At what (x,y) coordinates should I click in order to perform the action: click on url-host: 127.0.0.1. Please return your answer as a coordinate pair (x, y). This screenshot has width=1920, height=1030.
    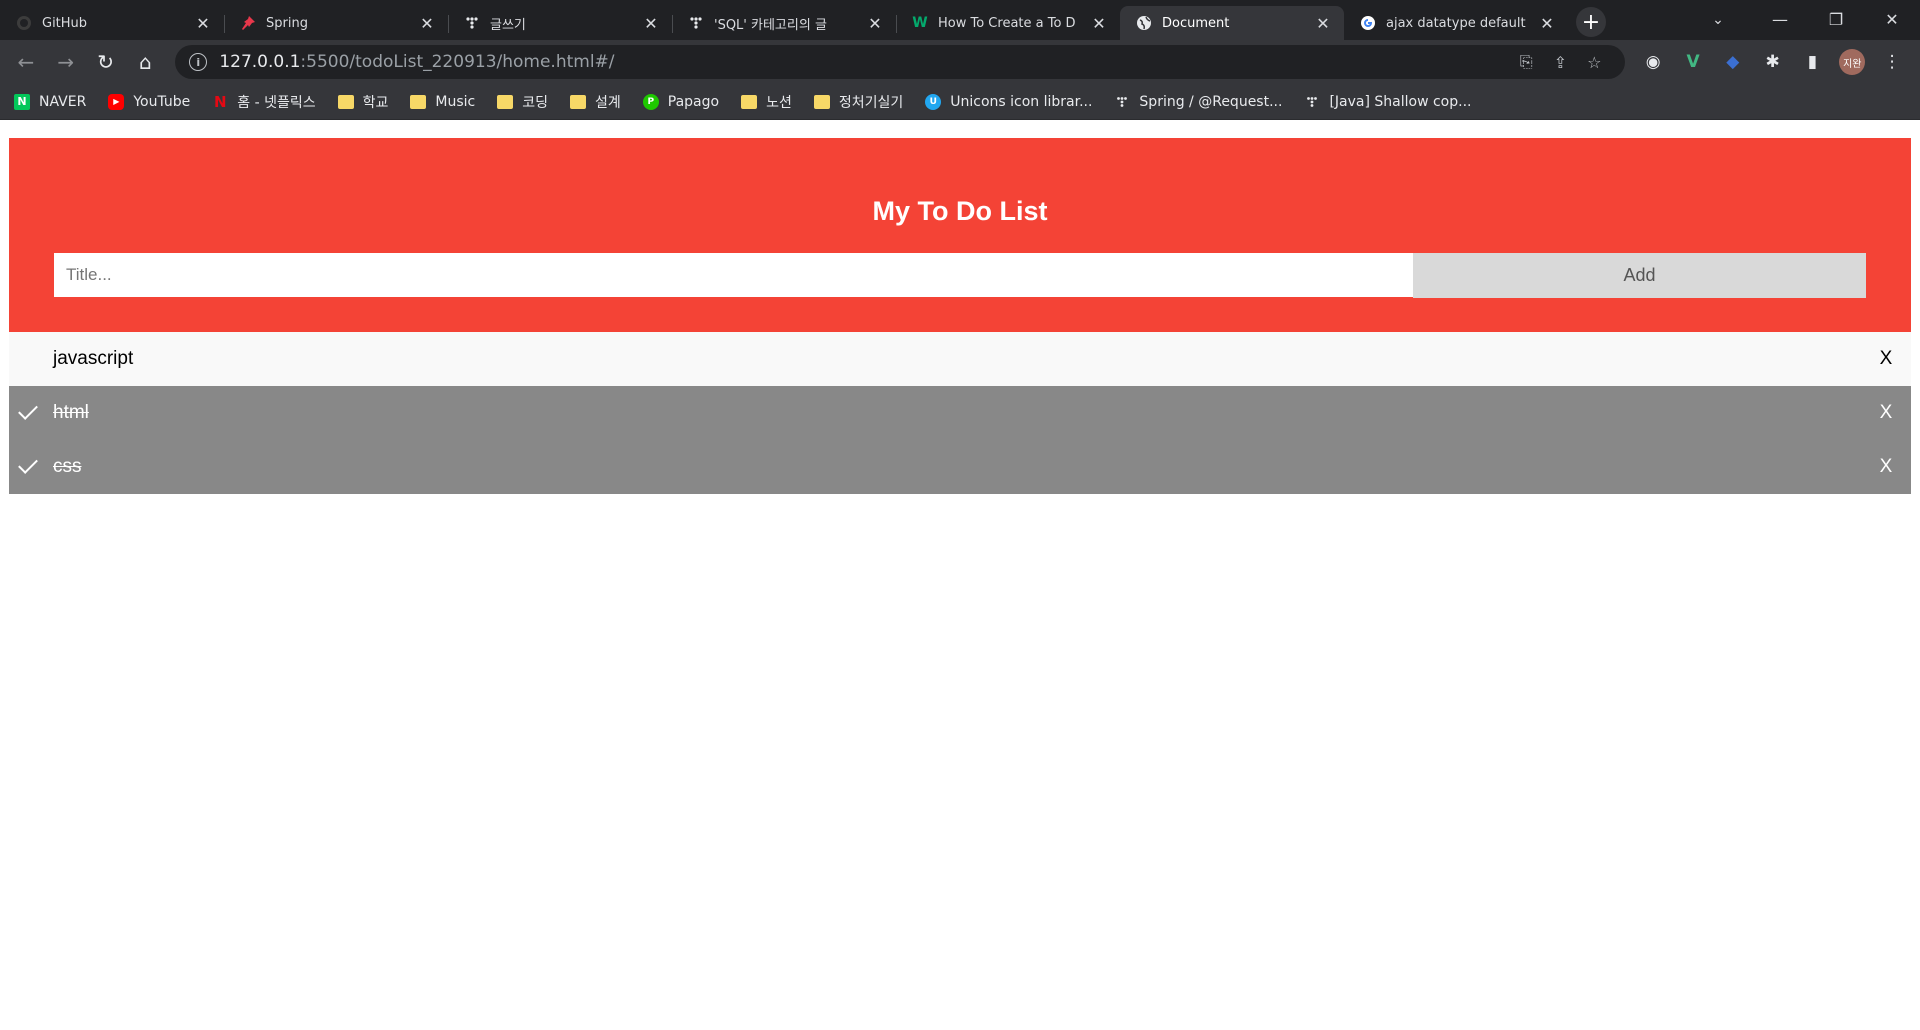
    Looking at the image, I should click on (260, 62).